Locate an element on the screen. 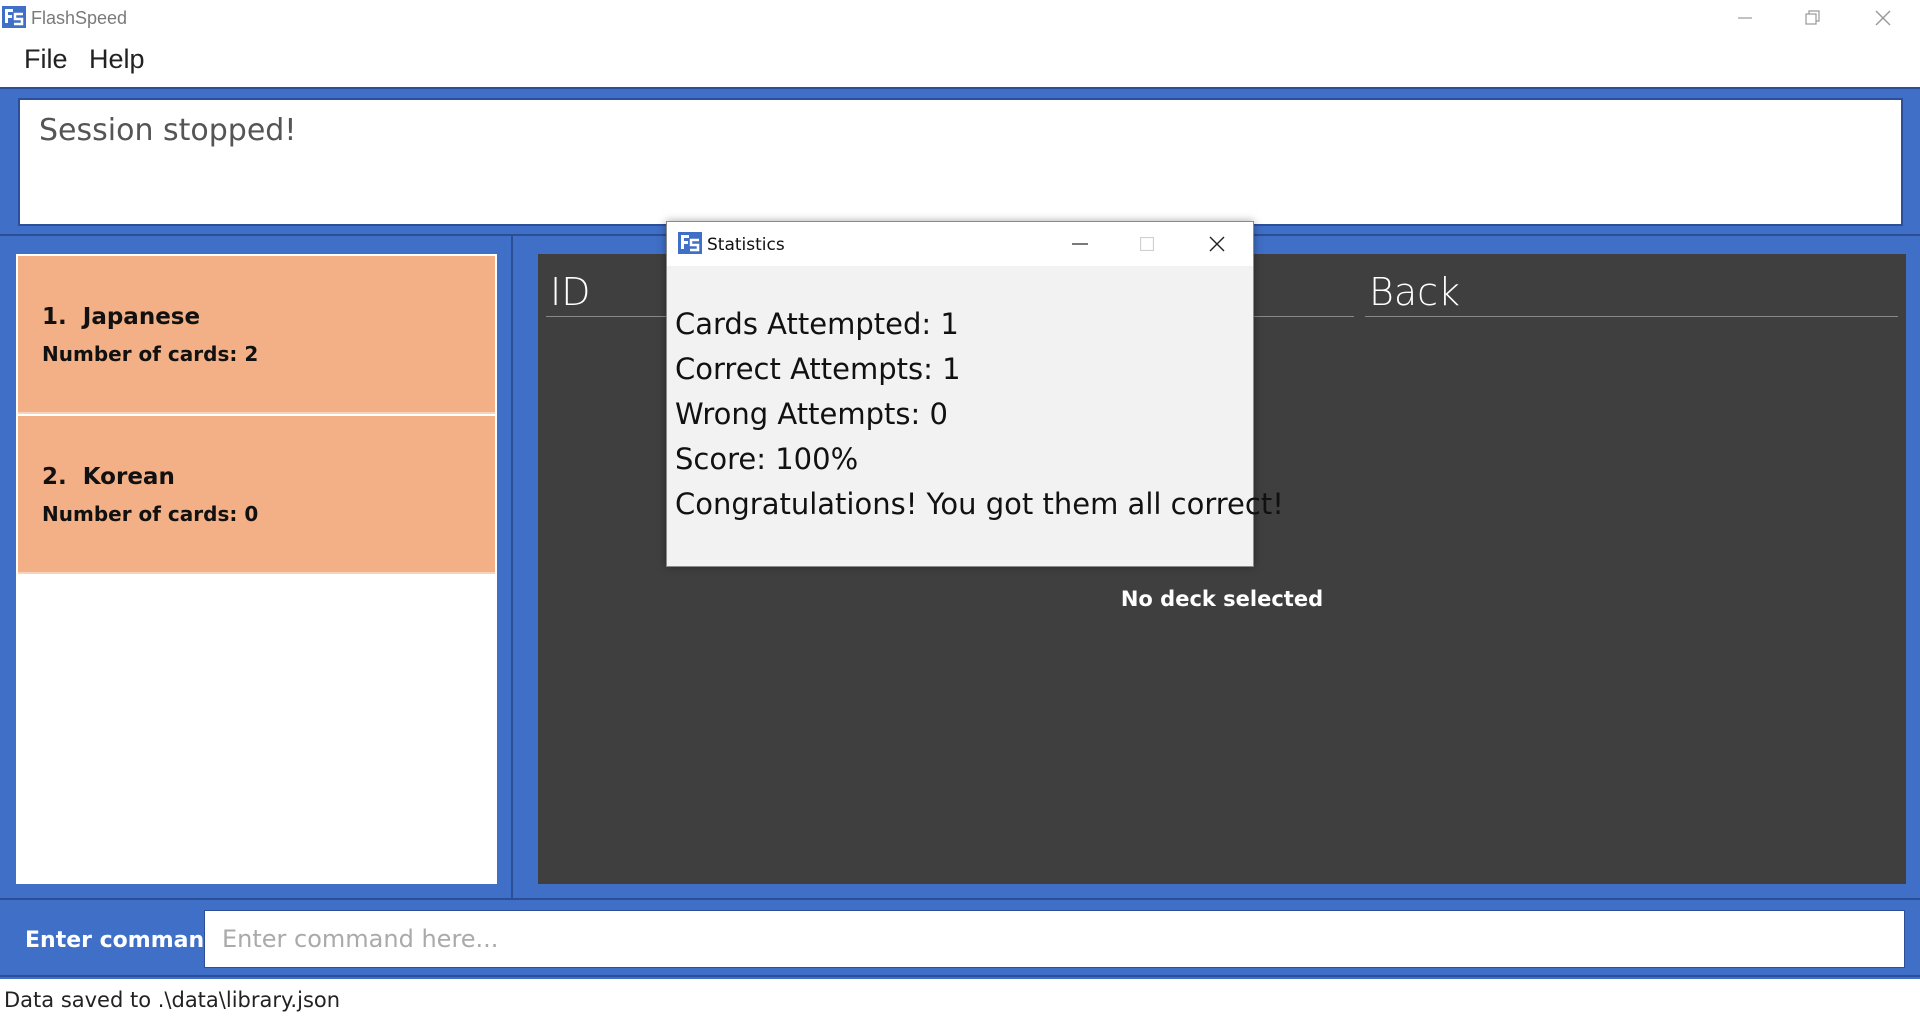 This screenshot has height=1017, width=1920. command-input is located at coordinates (1054, 939).